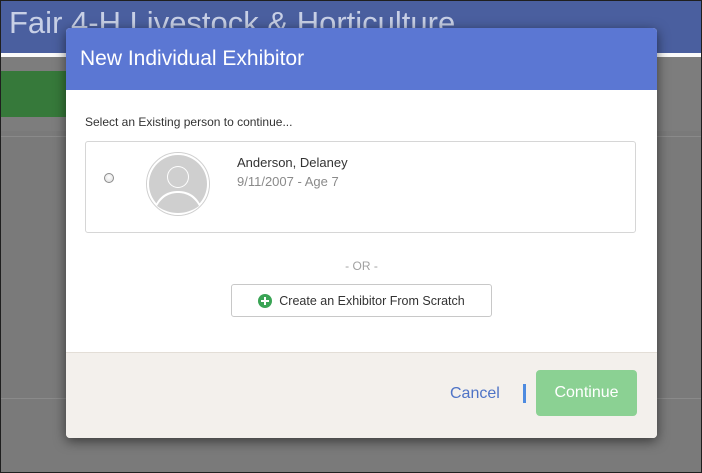  What do you see at coordinates (372, 300) in the screenshot?
I see `create-button-label: Create an Exhibitor From Scratch` at bounding box center [372, 300].